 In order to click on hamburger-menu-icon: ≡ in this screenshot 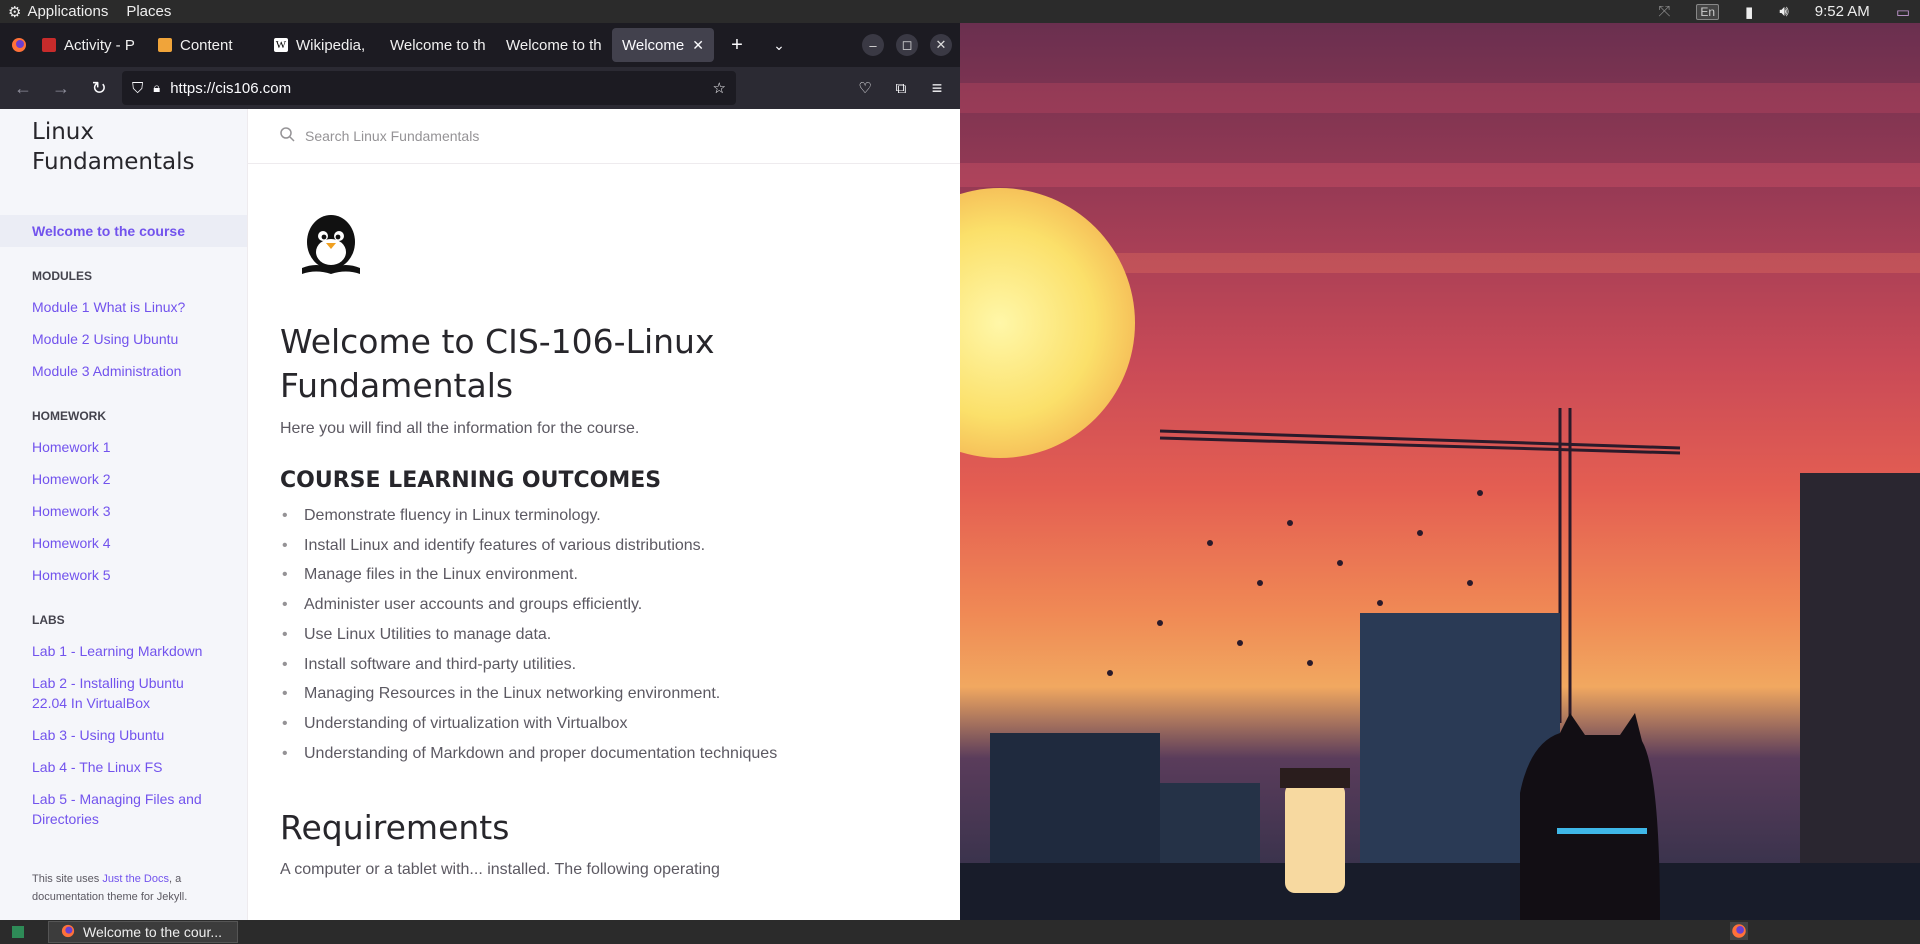, I will do `click(937, 88)`.